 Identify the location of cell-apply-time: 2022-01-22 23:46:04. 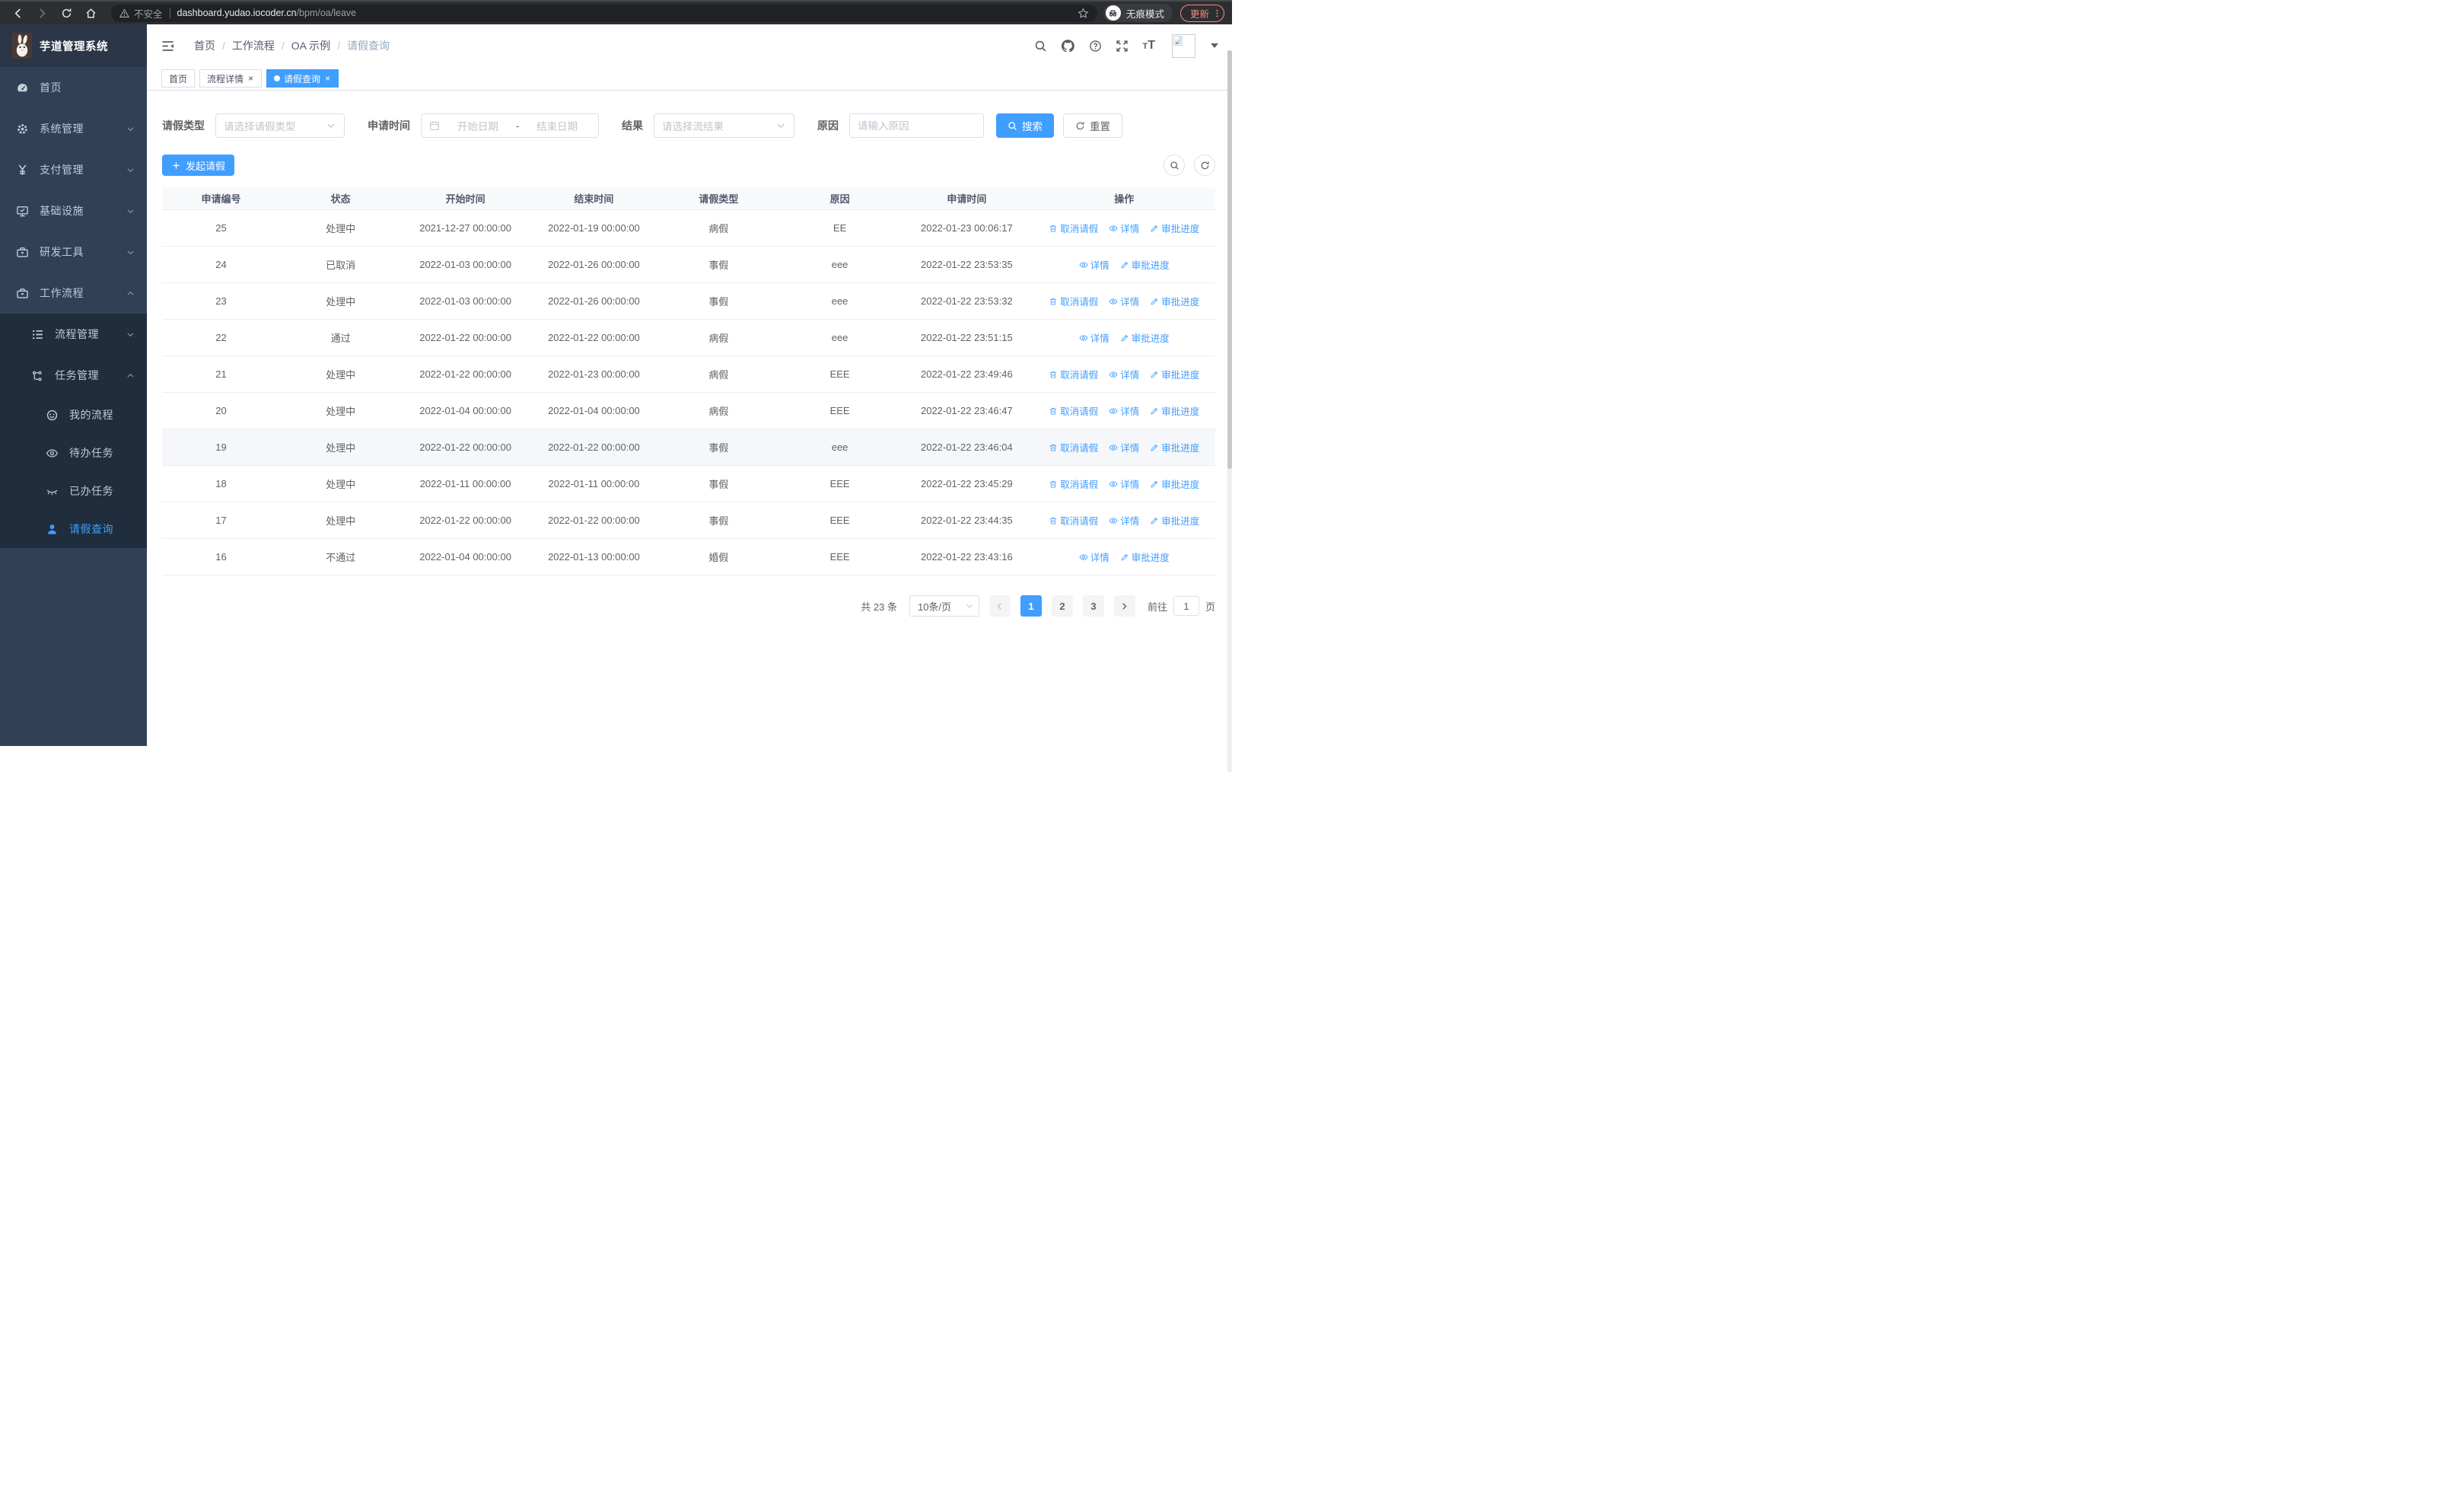
(966, 447).